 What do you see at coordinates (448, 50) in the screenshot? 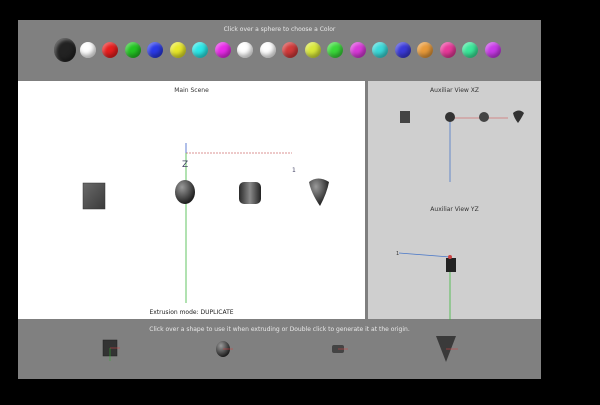
I see `color-sphere-pink` at bounding box center [448, 50].